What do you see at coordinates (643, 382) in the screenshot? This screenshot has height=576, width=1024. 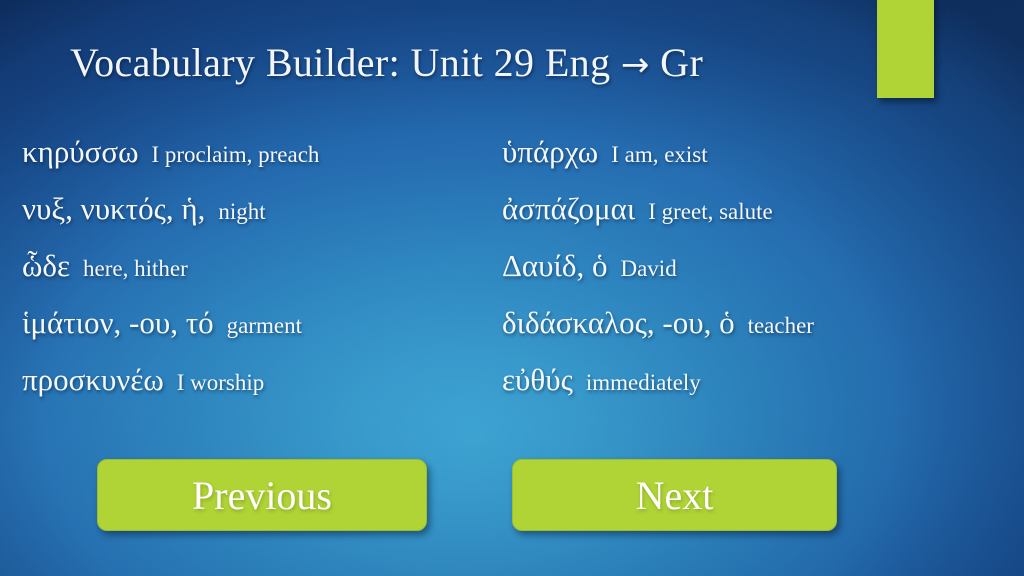 I see `english-gloss: immediately` at bounding box center [643, 382].